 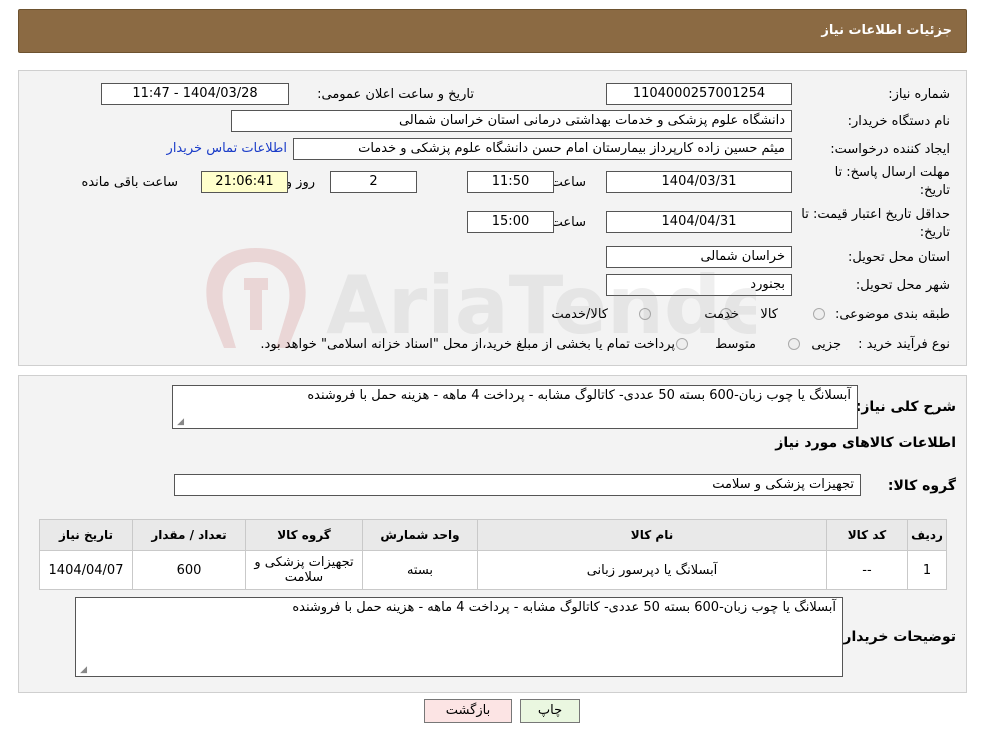 What do you see at coordinates (896, 637) in the screenshot?
I see `buyer-notes-label: توضیحات خریدار:` at bounding box center [896, 637].